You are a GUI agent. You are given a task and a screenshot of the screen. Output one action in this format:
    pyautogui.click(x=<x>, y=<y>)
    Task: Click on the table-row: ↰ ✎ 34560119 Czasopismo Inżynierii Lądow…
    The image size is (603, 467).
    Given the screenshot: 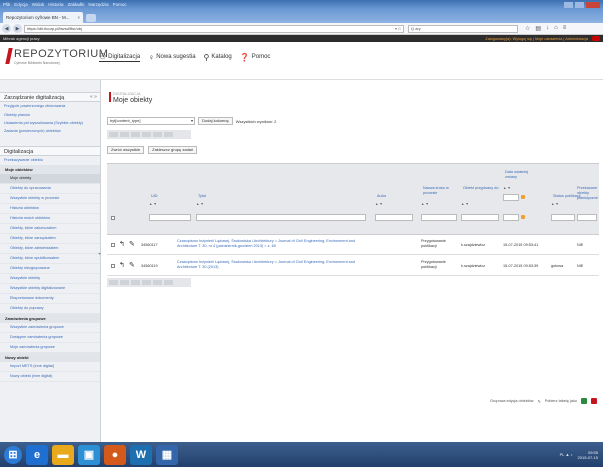 What is the action you would take?
    pyautogui.click(x=353, y=266)
    